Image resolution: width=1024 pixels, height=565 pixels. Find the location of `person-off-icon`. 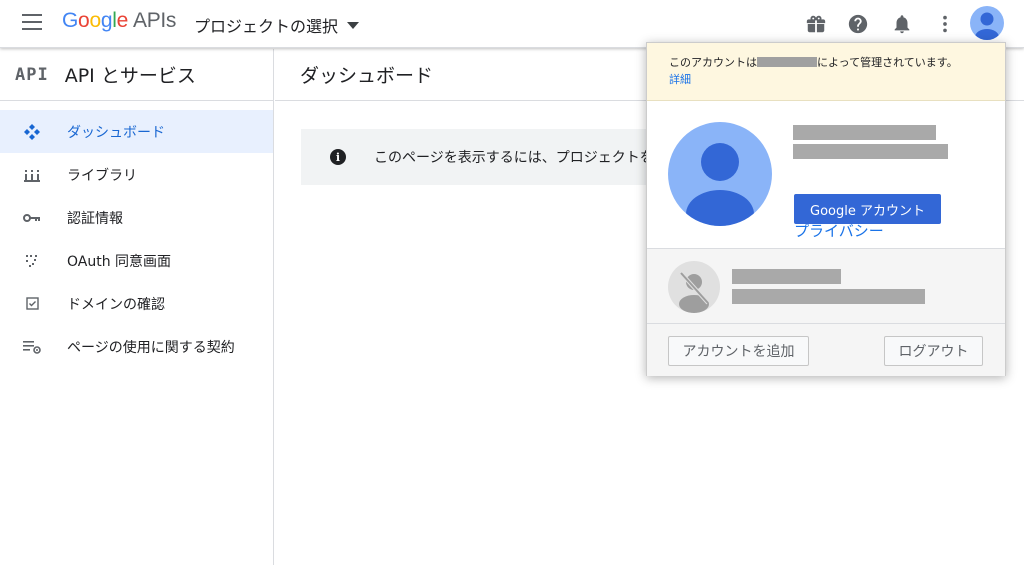

person-off-icon is located at coordinates (694, 292).